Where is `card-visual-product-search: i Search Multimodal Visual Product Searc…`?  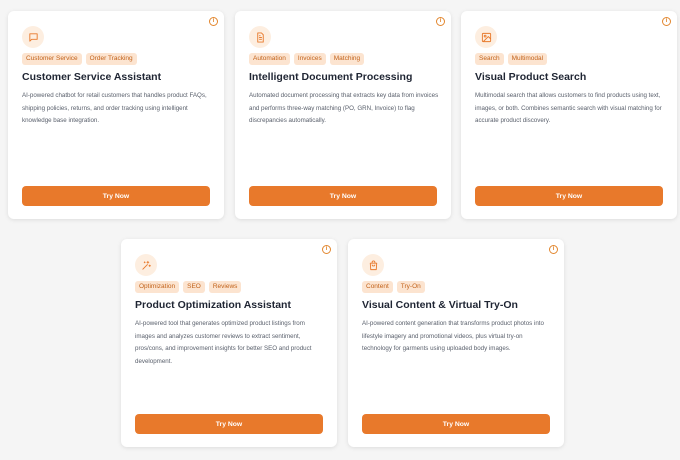 card-visual-product-search: i Search Multimodal Visual Product Searc… is located at coordinates (569, 115).